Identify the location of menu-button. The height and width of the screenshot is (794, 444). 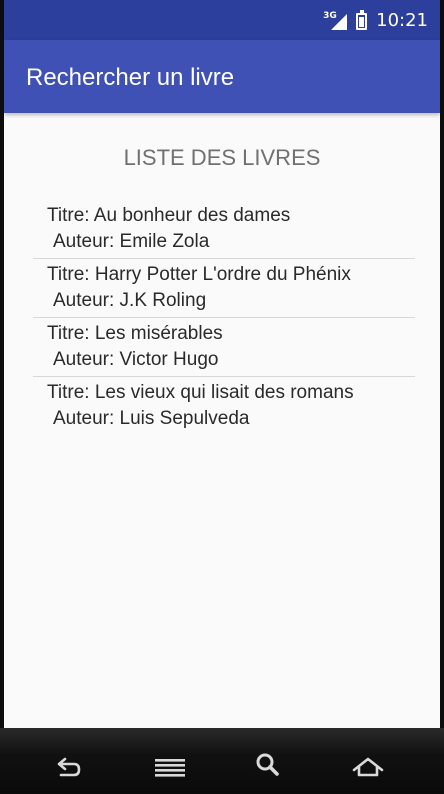
(173, 768).